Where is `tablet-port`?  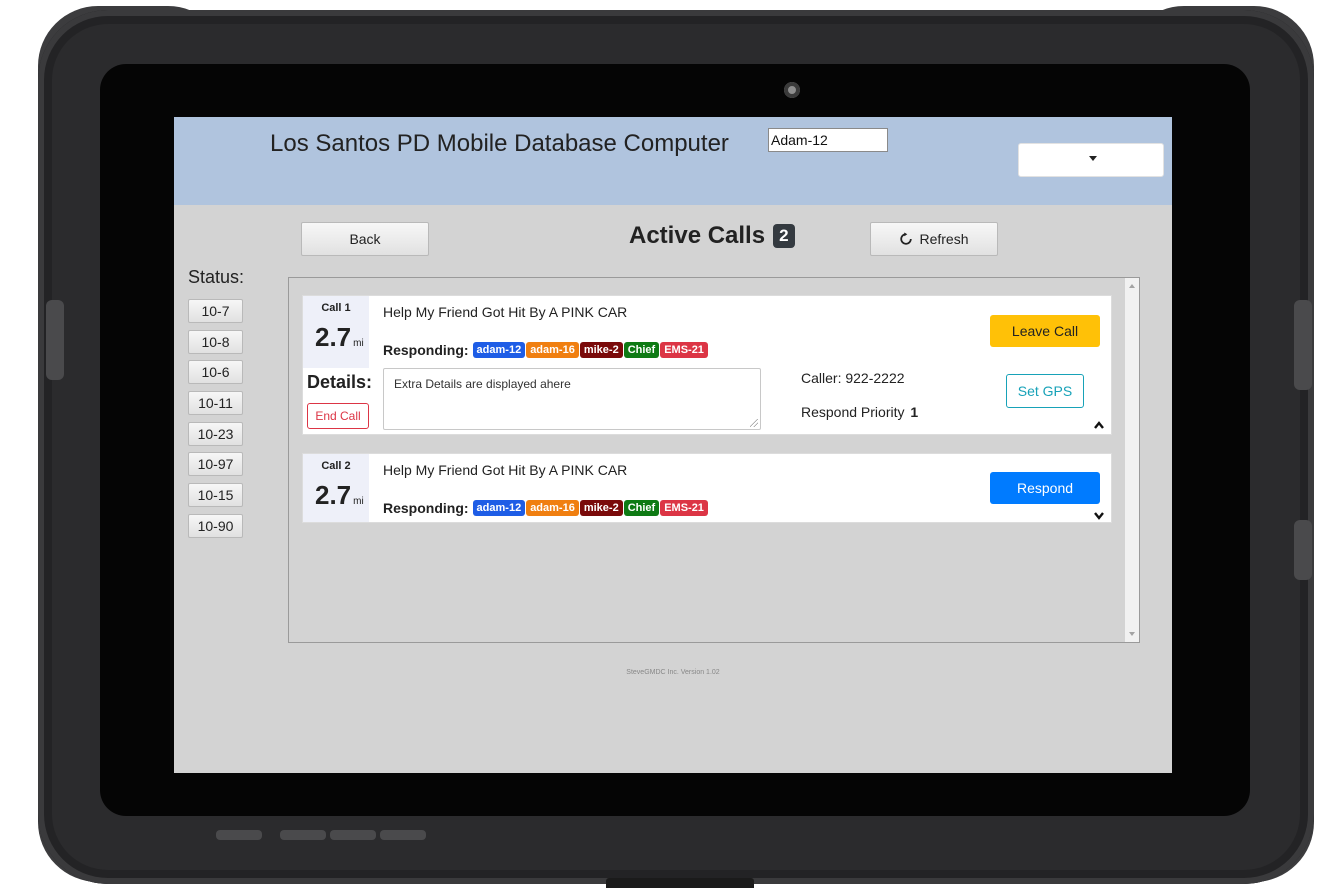
tablet-port is located at coordinates (680, 883).